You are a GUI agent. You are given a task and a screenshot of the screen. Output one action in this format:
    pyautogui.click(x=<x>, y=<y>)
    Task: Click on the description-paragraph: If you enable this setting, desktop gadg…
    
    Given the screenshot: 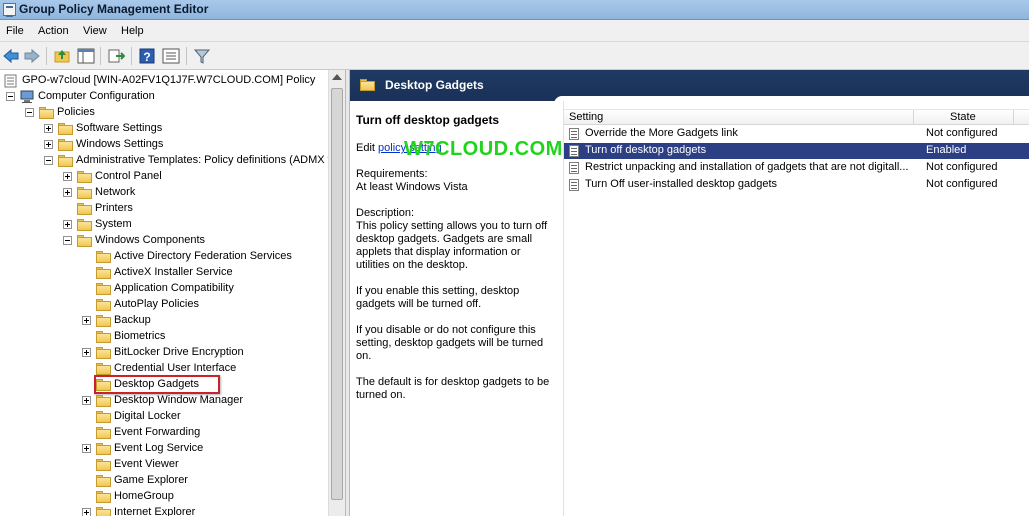 What is the action you would take?
    pyautogui.click(x=438, y=297)
    